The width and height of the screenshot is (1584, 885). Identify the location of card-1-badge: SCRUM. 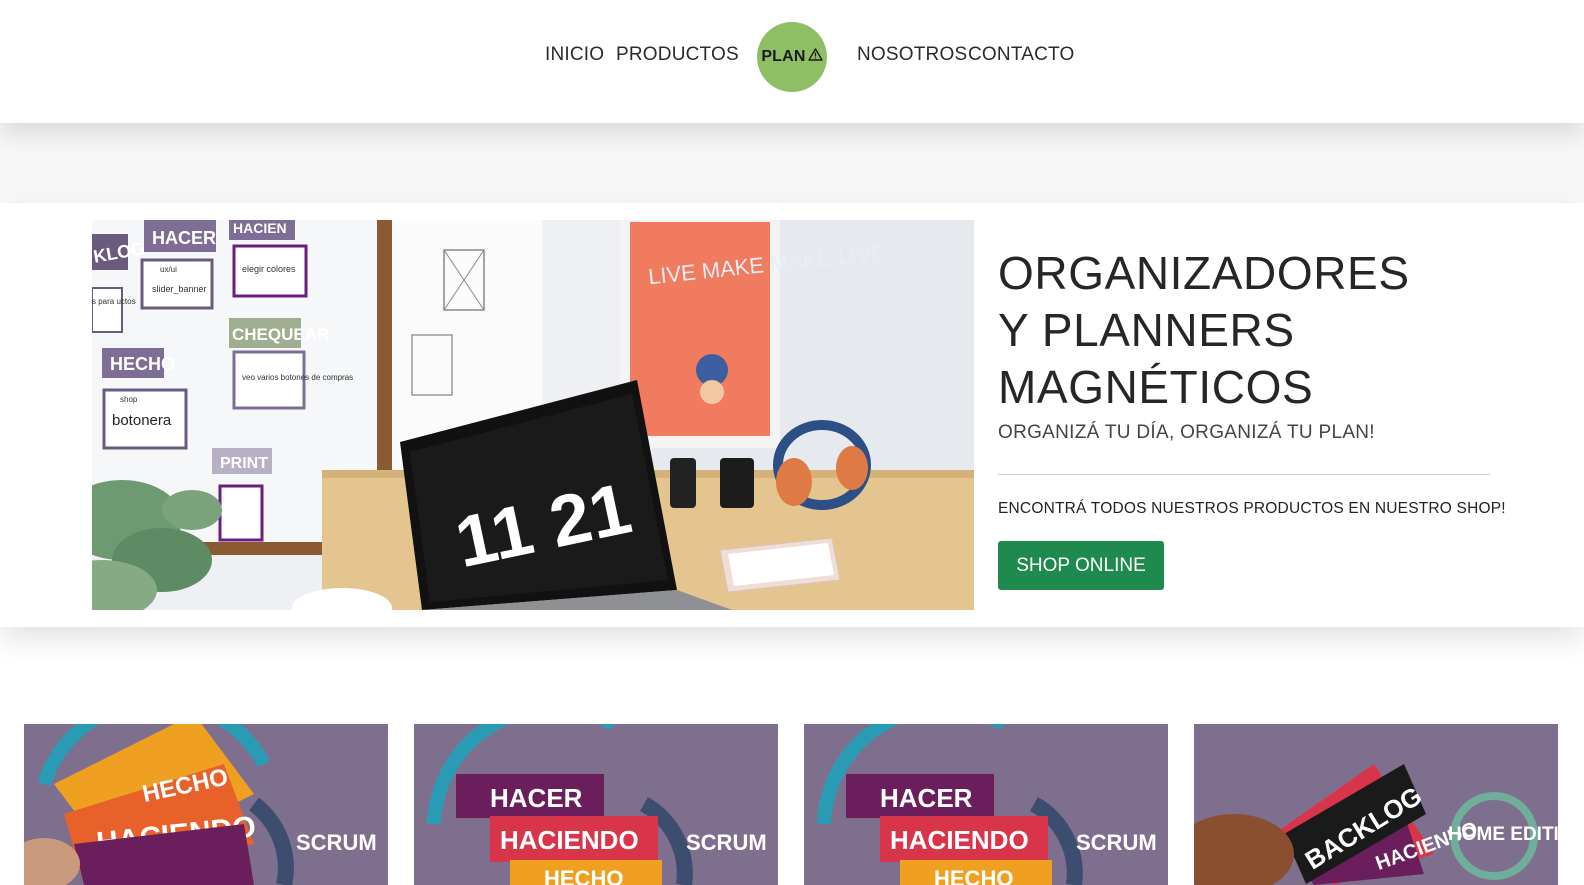
(336, 842).